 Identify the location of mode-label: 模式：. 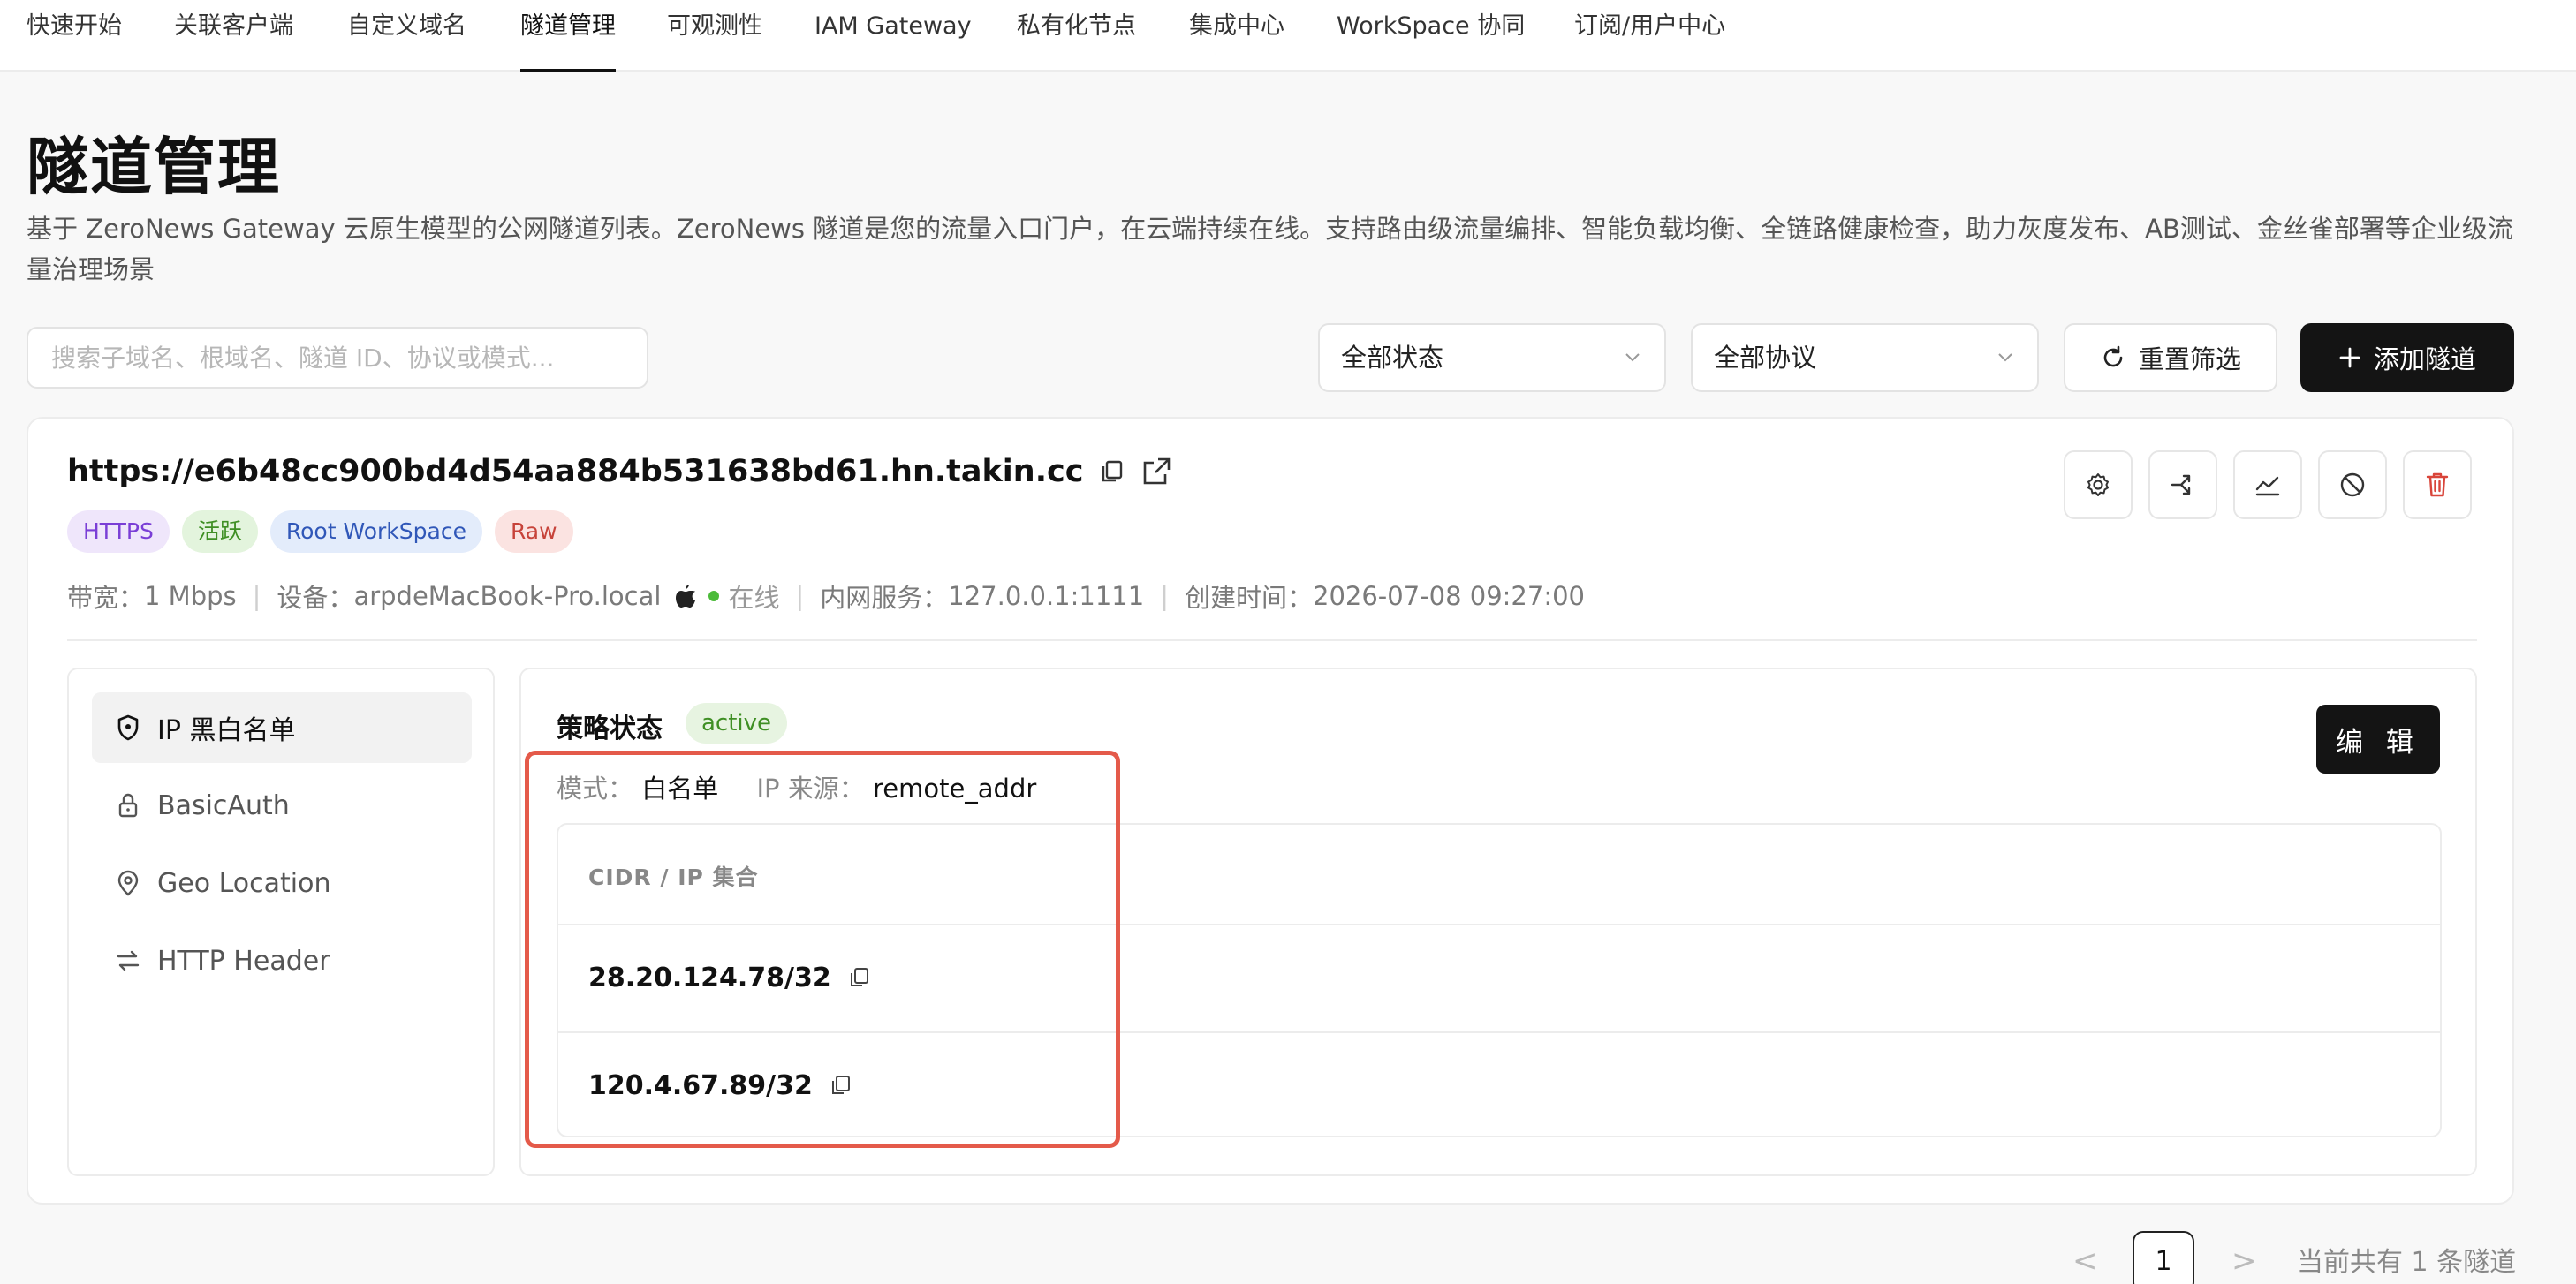
(596, 789).